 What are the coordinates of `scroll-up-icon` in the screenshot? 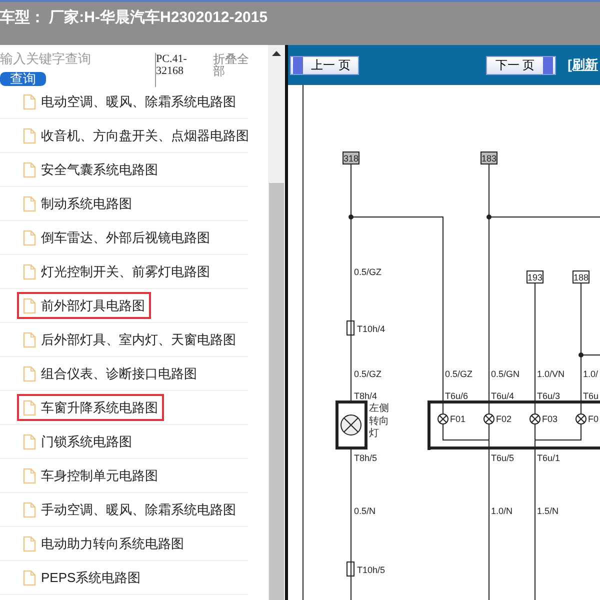 It's located at (276, 53).